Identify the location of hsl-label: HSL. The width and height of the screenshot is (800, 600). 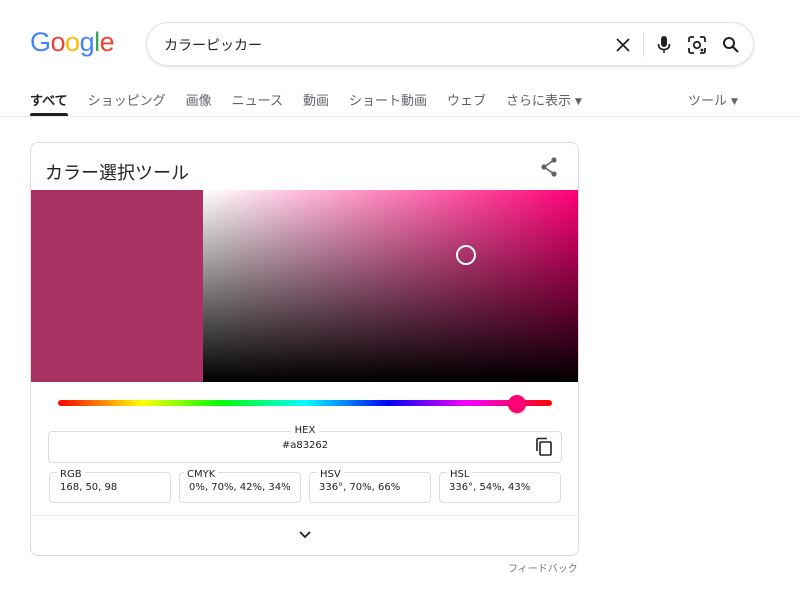
(460, 474).